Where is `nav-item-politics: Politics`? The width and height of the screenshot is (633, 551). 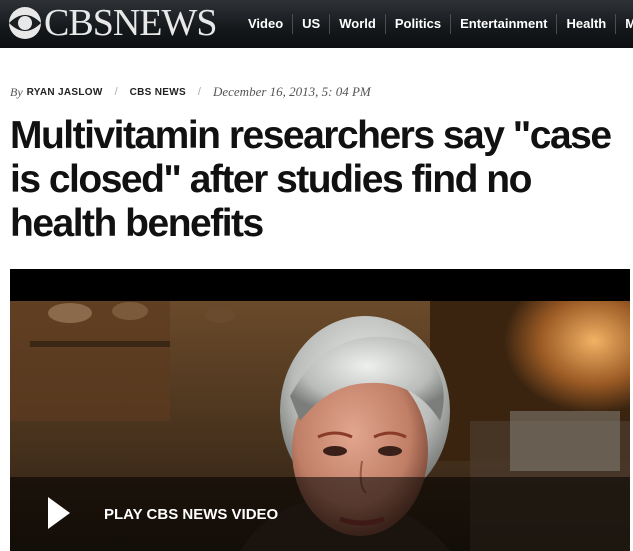 nav-item-politics: Politics is located at coordinates (417, 24).